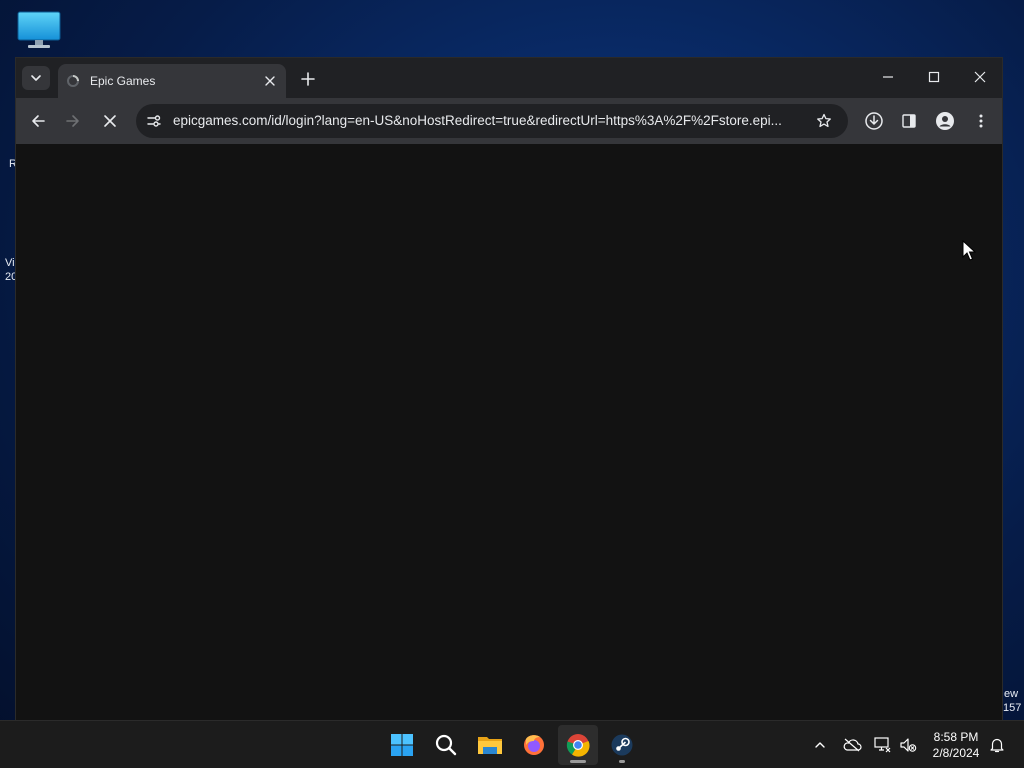 This screenshot has height=768, width=1024. What do you see at coordinates (512, 744) in the screenshot?
I see `taskbar: 8:58 PM 2/8/2024` at bounding box center [512, 744].